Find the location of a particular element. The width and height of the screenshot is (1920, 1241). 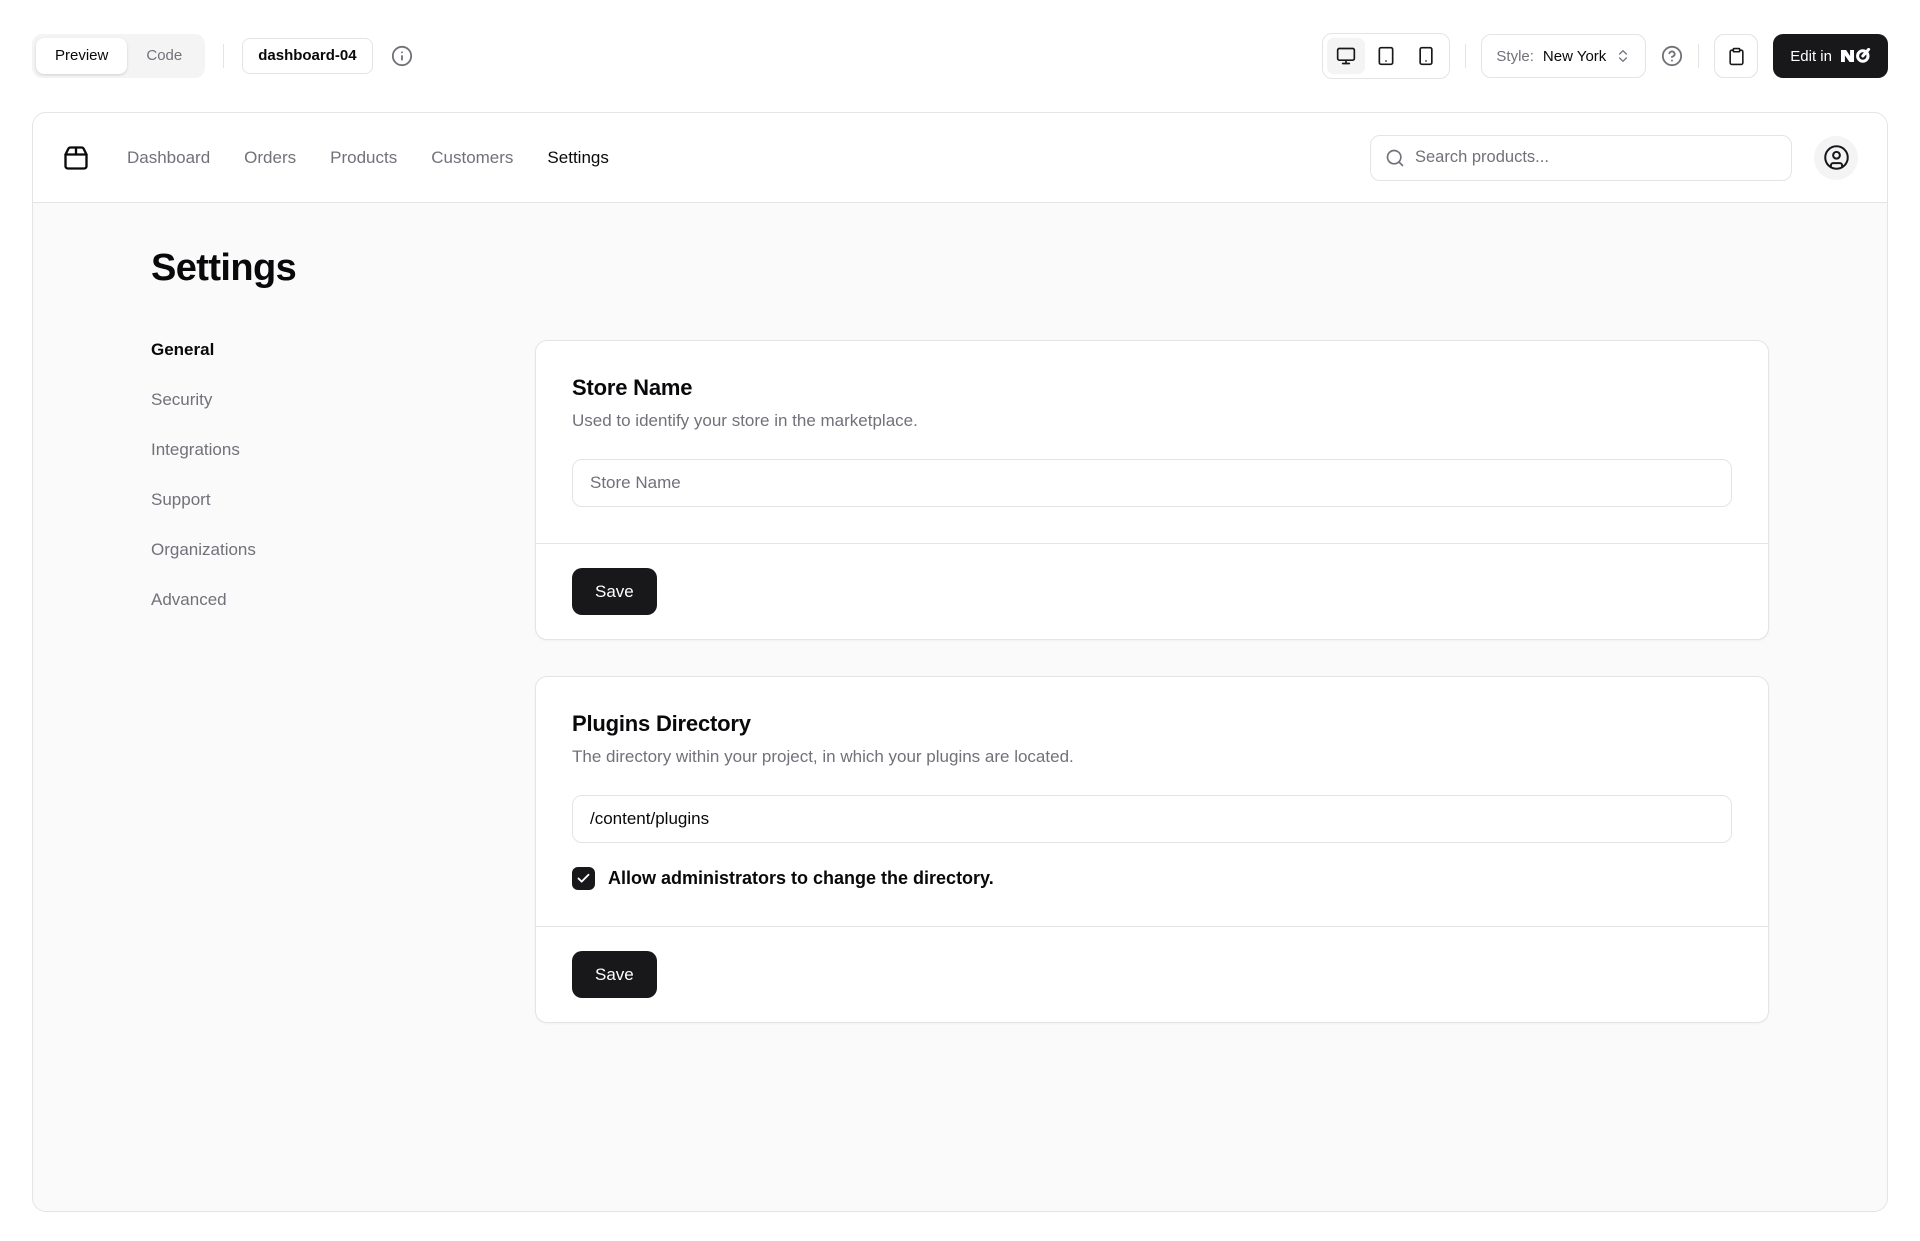

view-toggle-group: Preview Code is located at coordinates (119, 56).